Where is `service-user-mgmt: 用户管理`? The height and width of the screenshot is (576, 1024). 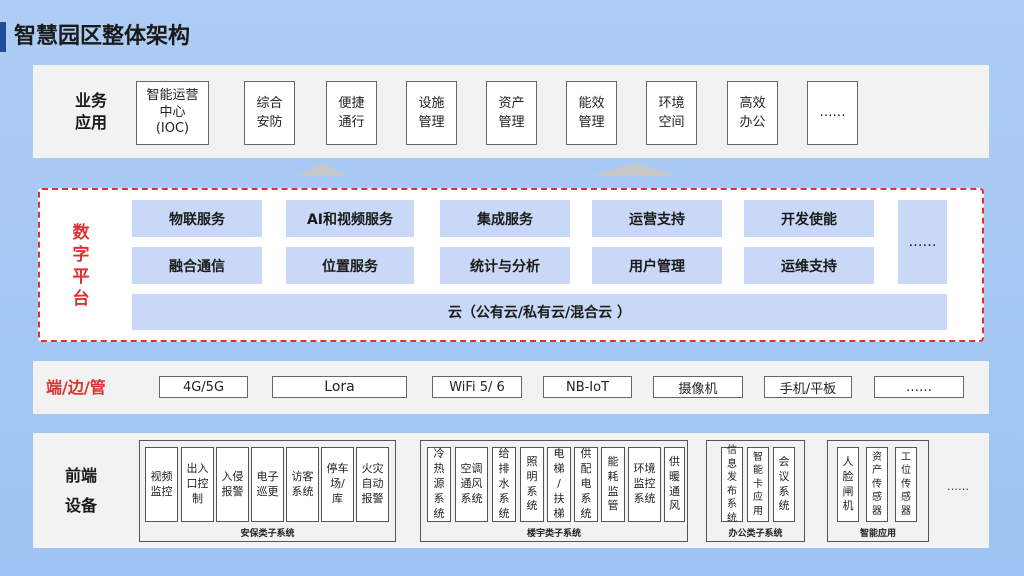
service-user-mgmt: 用户管理 is located at coordinates (657, 265).